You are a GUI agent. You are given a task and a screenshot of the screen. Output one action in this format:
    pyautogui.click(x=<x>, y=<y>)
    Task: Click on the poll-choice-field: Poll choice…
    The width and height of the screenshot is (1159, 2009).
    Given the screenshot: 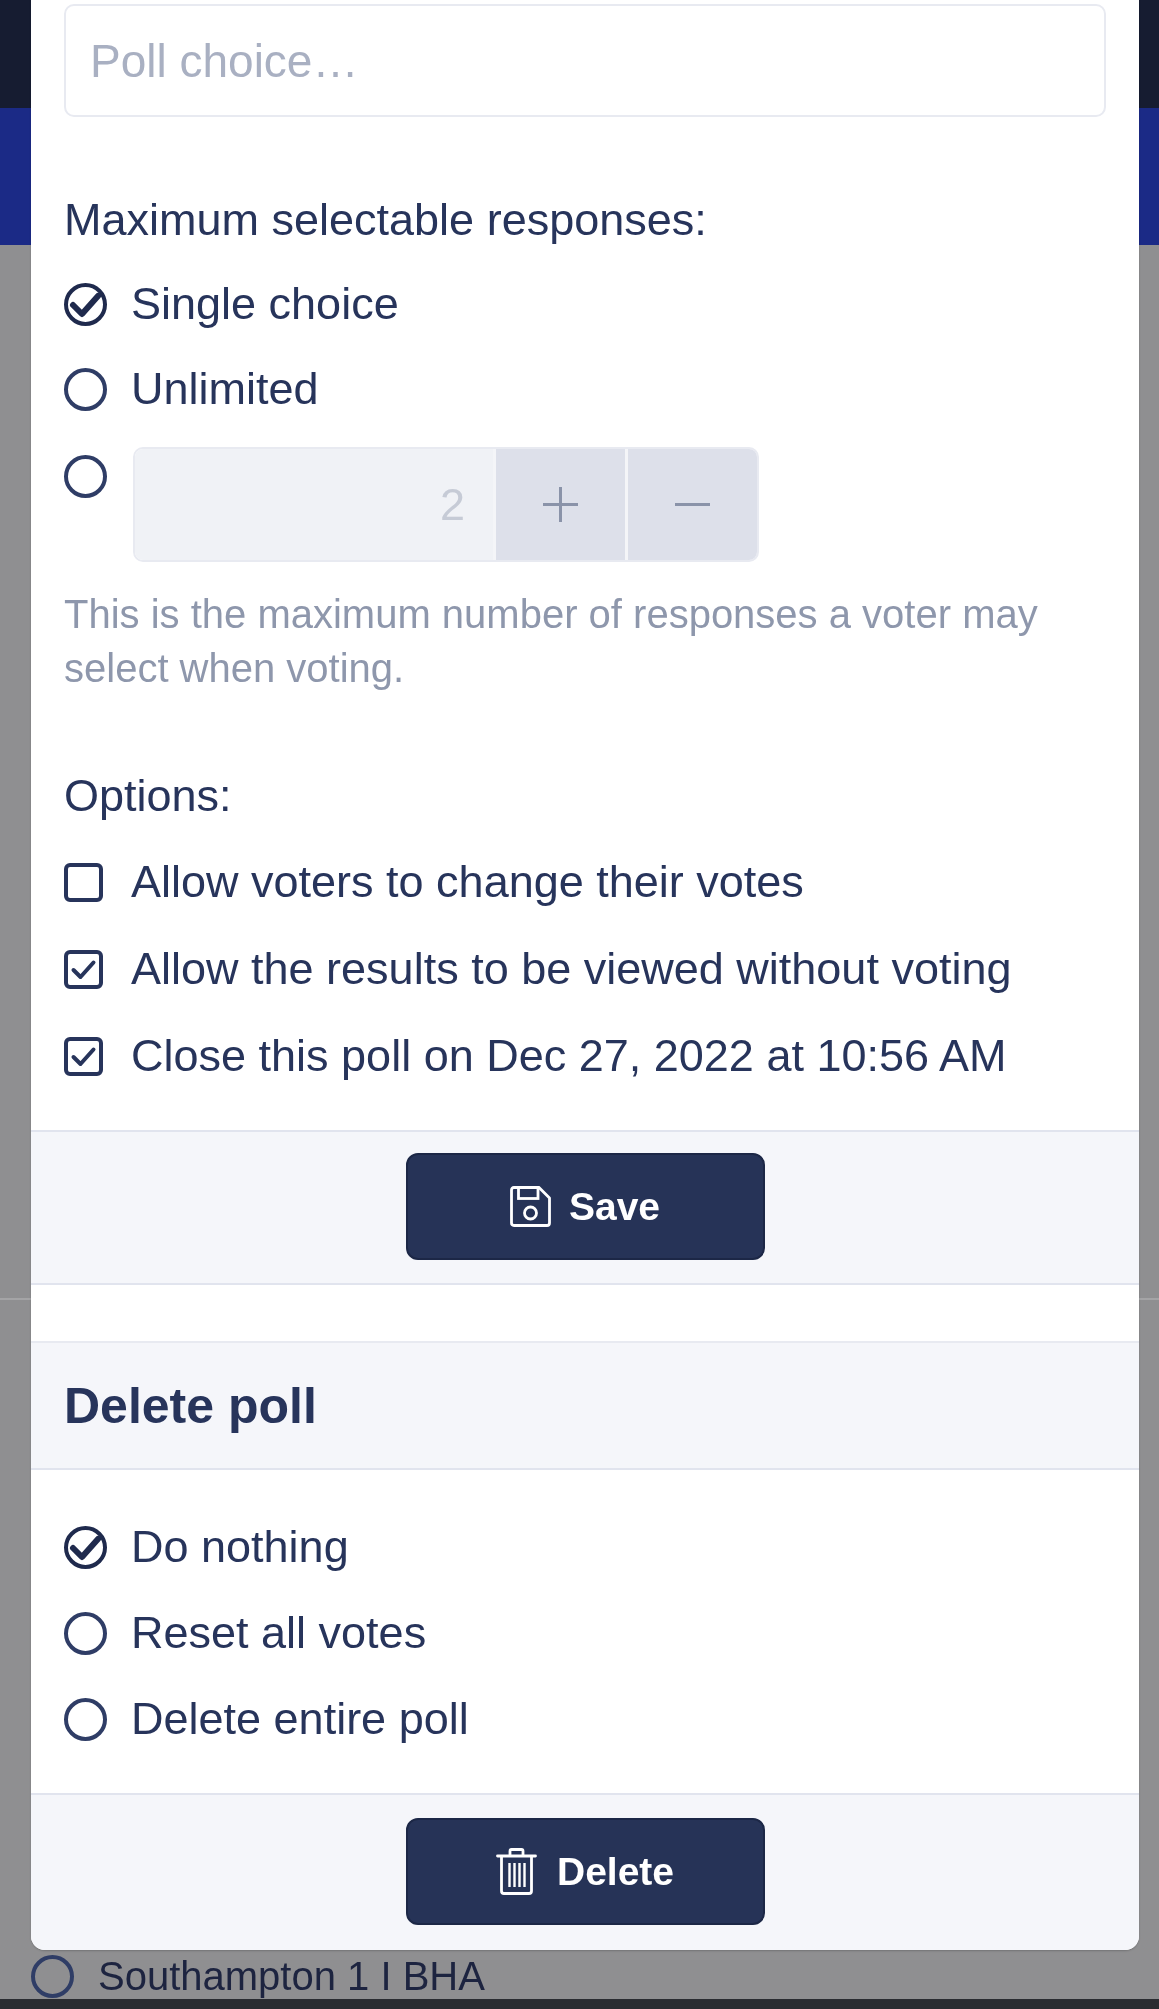 What is the action you would take?
    pyautogui.click(x=585, y=60)
    